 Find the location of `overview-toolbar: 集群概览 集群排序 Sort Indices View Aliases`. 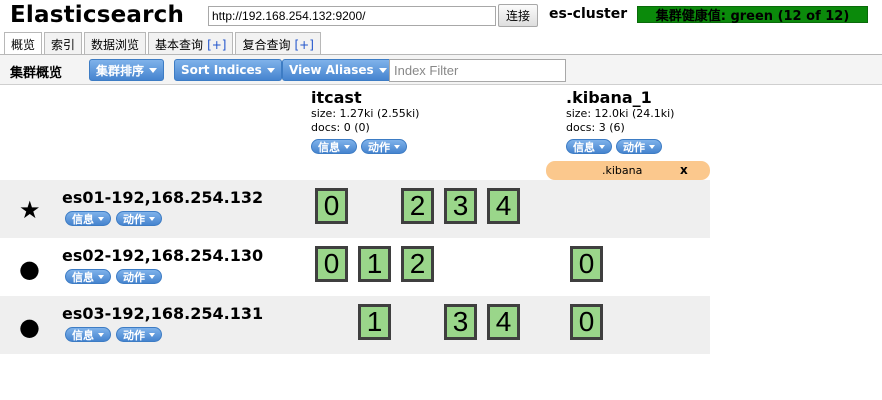

overview-toolbar: 集群概览 集群排序 Sort Indices View Aliases is located at coordinates (441, 70).